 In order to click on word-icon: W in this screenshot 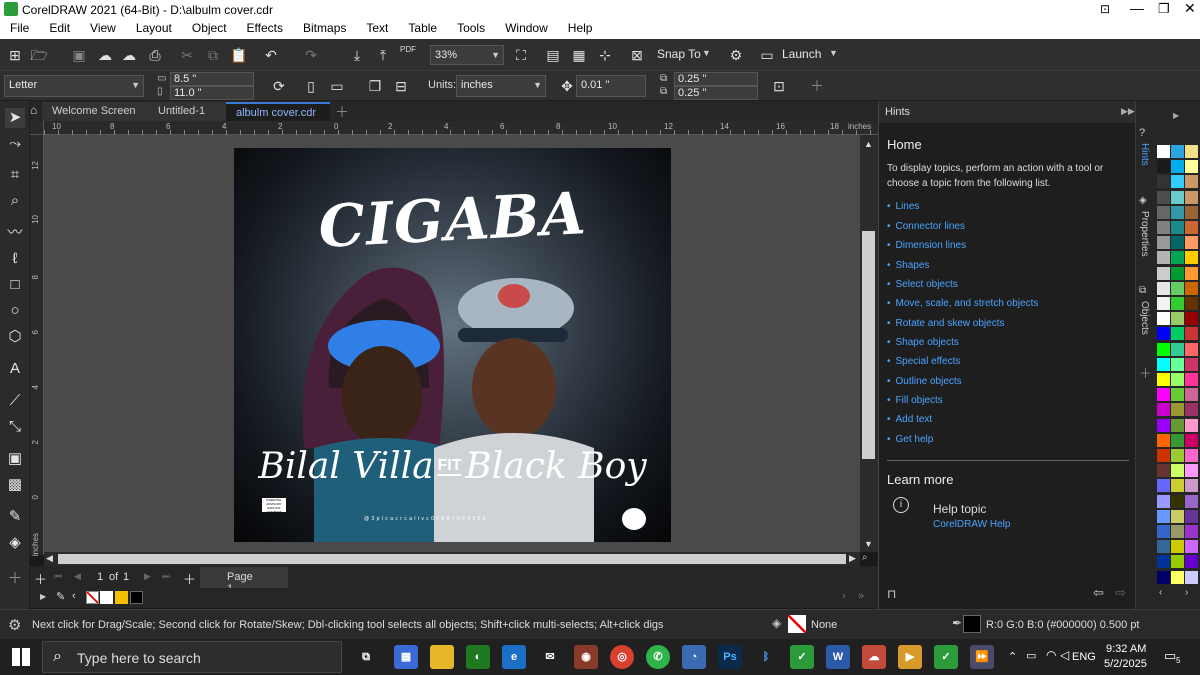, I will do `click(838, 657)`.